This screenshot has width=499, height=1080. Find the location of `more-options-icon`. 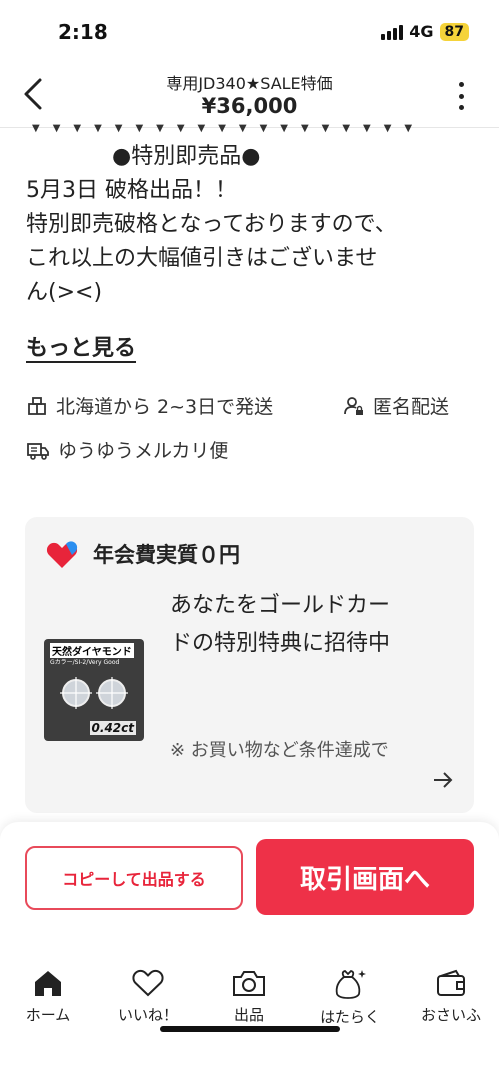

more-options-icon is located at coordinates (461, 96).